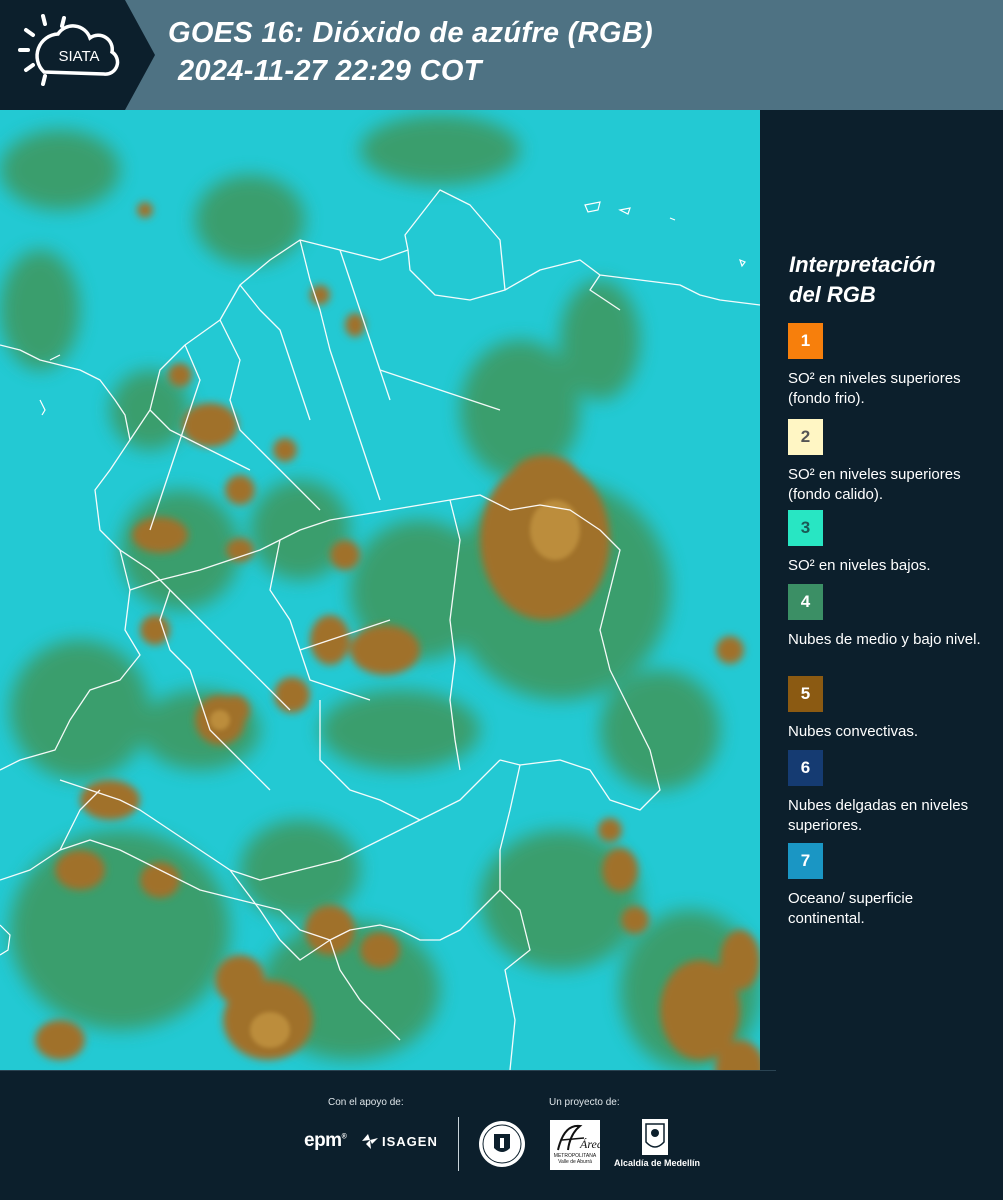 This screenshot has height=1200, width=1003. I want to click on legend-item-4: 4 Nubes de medio y bajo nivel., so click(888, 617).